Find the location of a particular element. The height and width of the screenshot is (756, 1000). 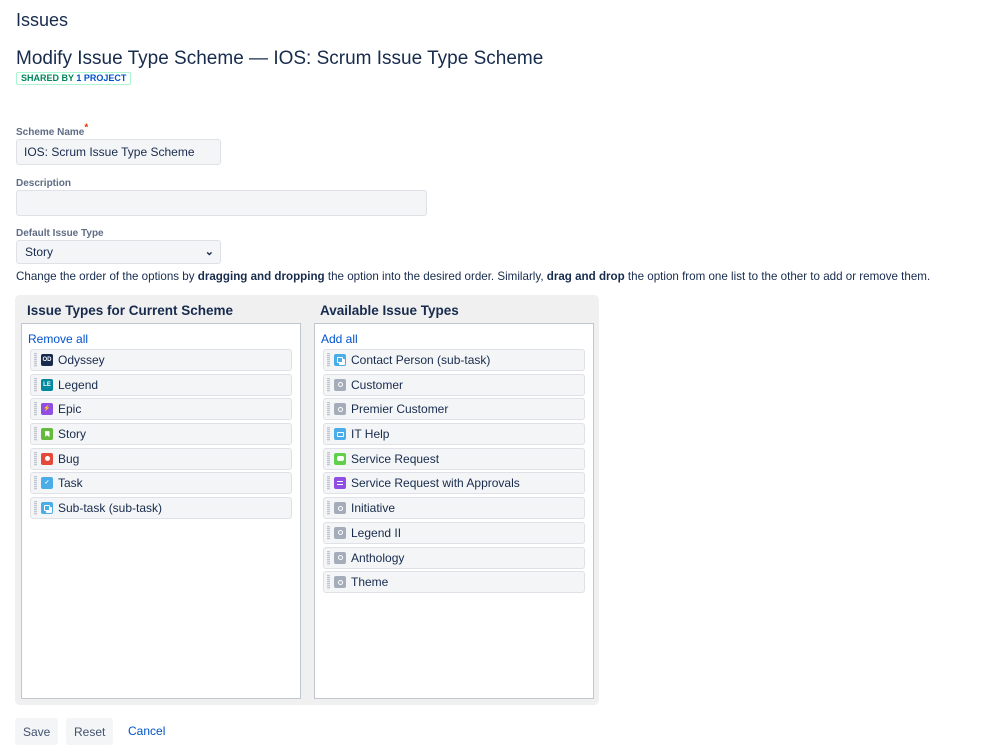

available-types-heading: Available Issue Types is located at coordinates (389, 310).